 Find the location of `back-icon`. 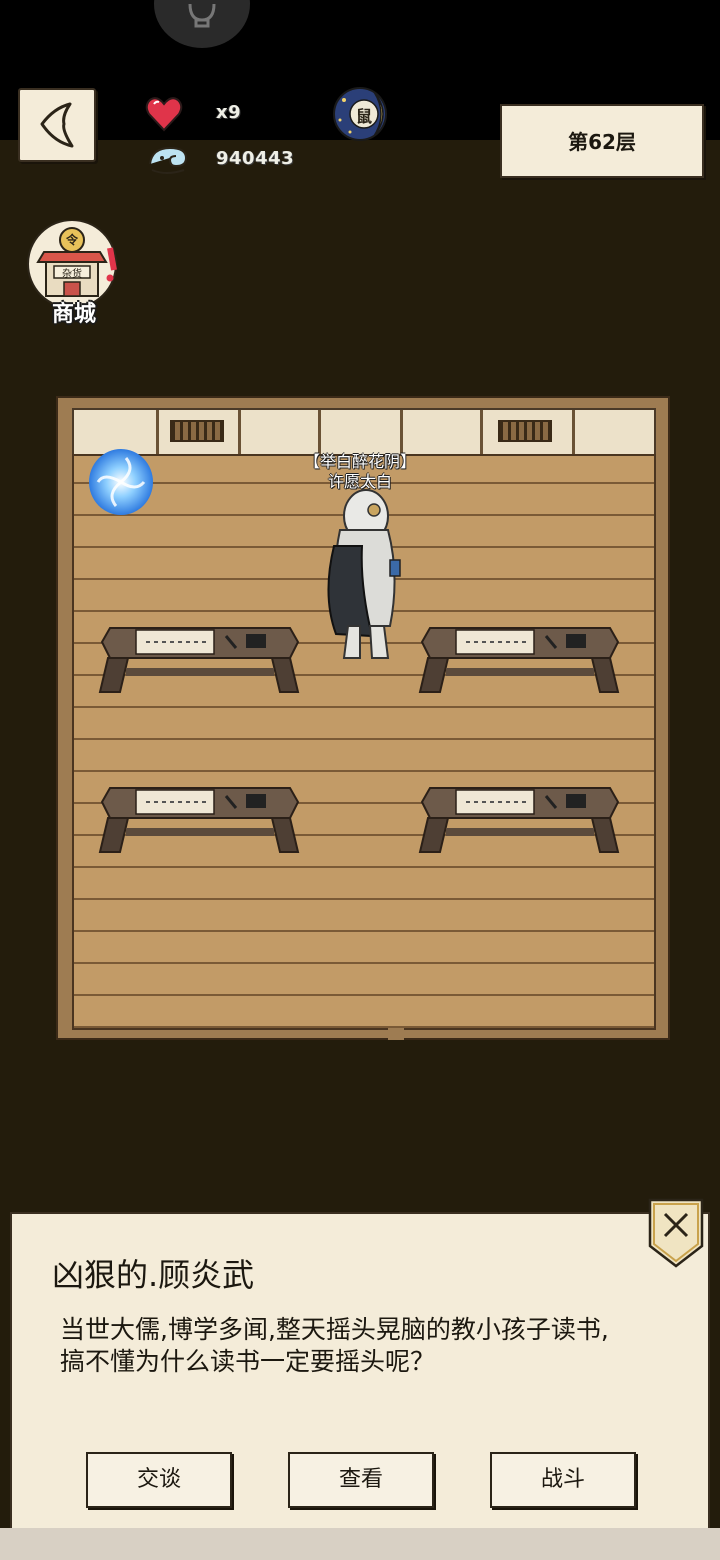

back-icon is located at coordinates (57, 125).